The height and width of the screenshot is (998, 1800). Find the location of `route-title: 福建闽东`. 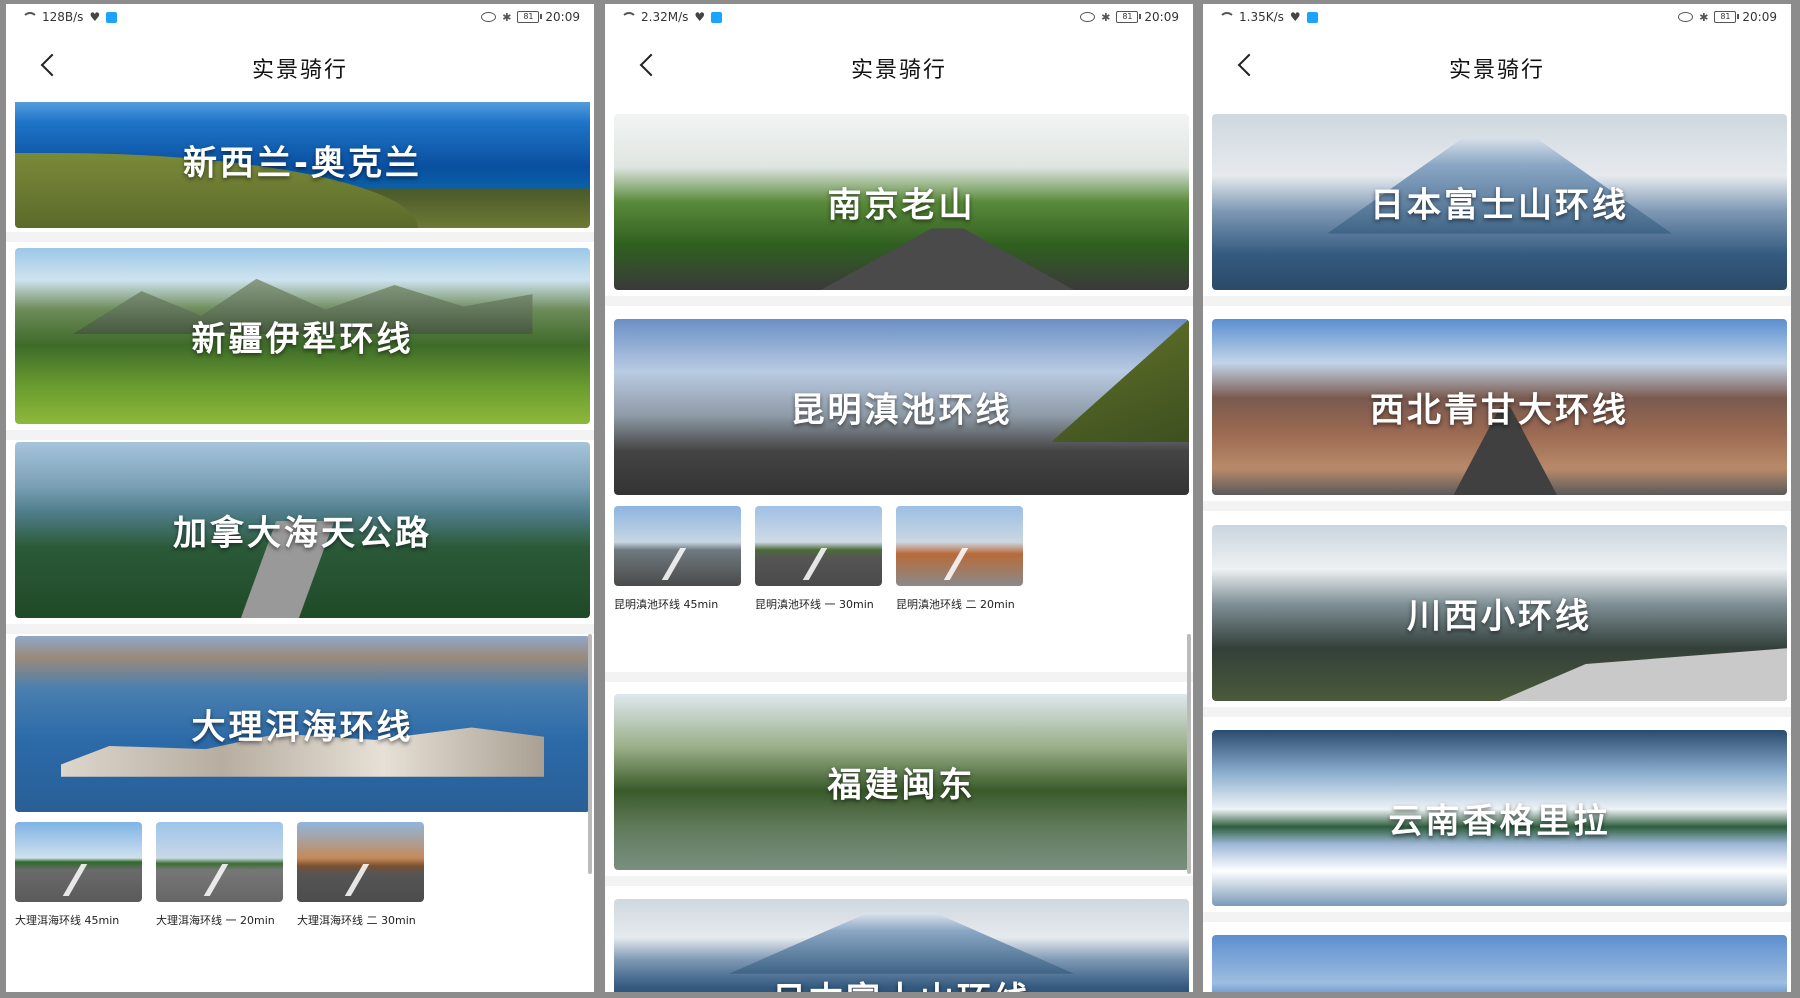

route-title: 福建闽东 is located at coordinates (901, 785).